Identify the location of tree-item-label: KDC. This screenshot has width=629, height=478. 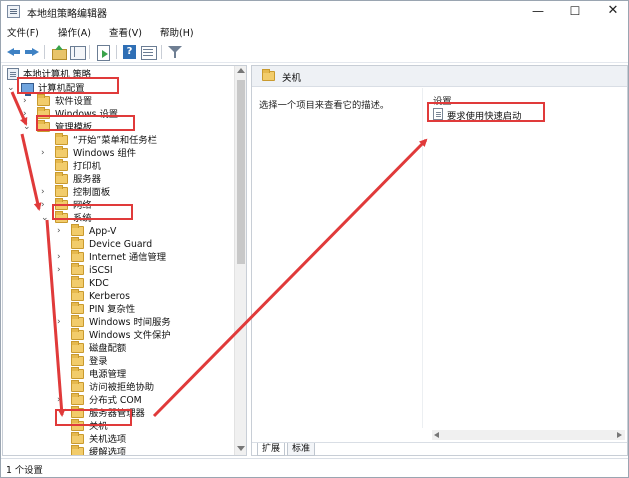
(99, 283).